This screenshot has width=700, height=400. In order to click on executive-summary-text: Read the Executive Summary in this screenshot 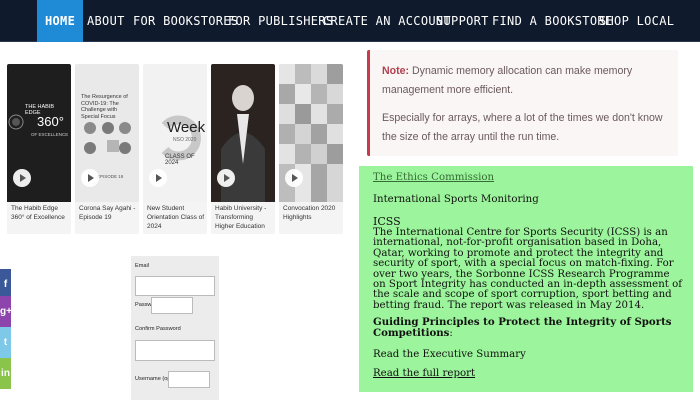, I will do `click(528, 354)`.